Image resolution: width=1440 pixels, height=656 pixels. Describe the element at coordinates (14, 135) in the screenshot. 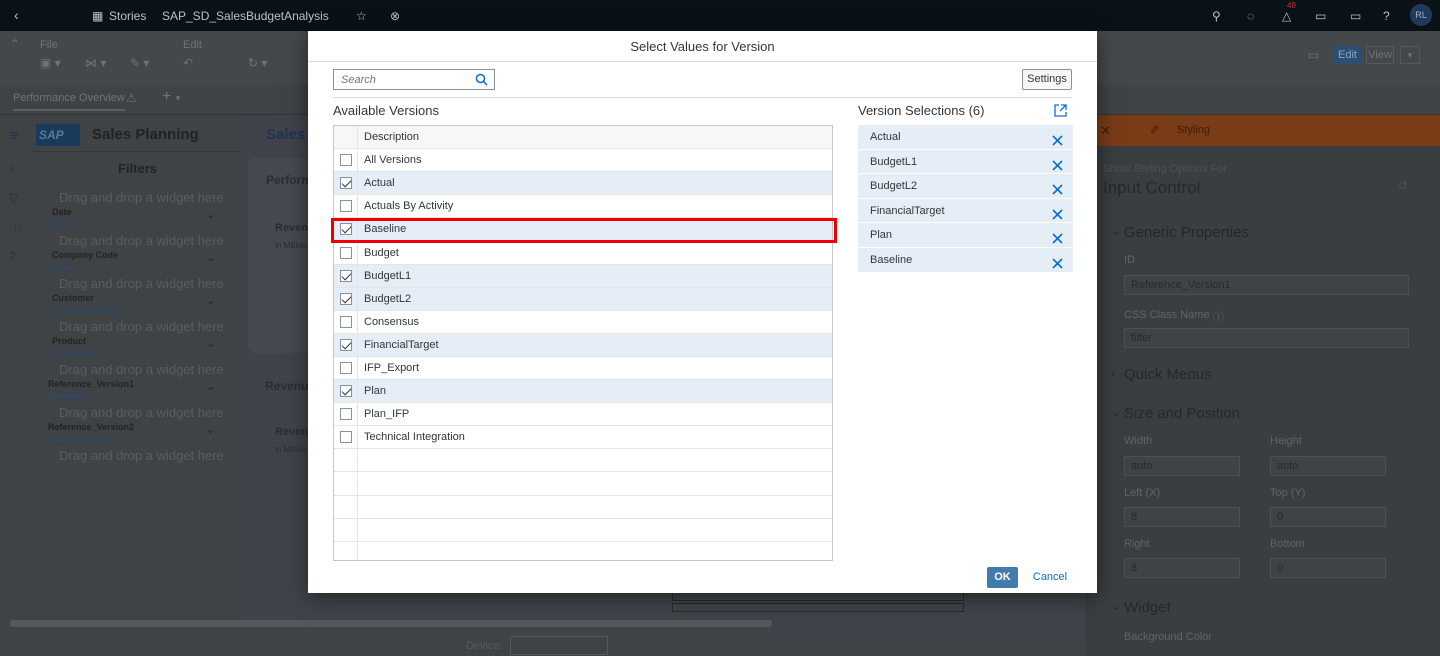

I see `menu-icon: ≡` at that location.